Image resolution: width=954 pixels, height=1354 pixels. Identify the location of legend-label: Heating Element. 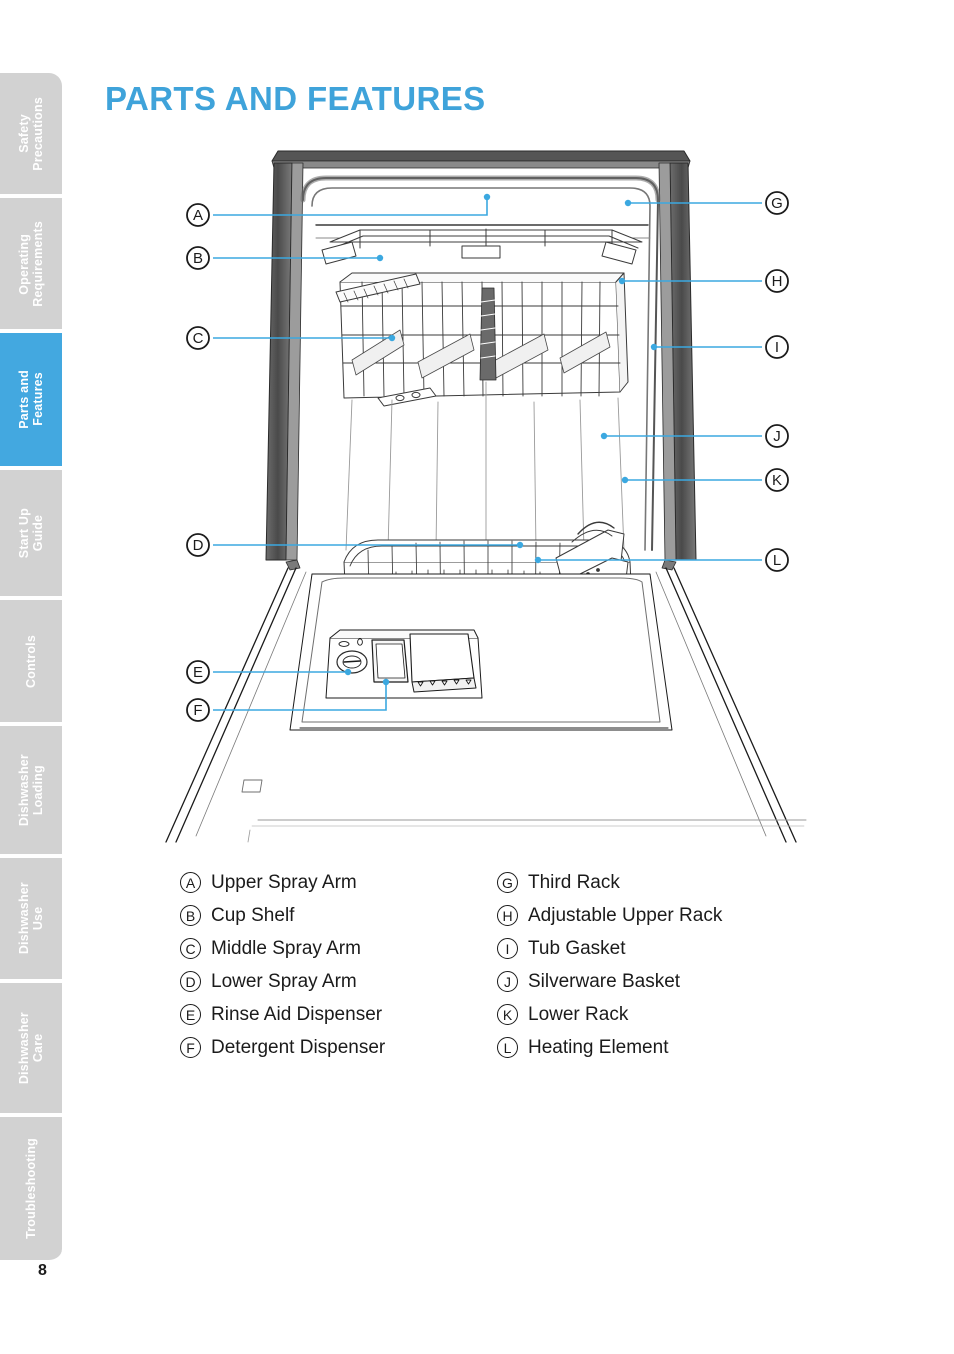
(598, 1047).